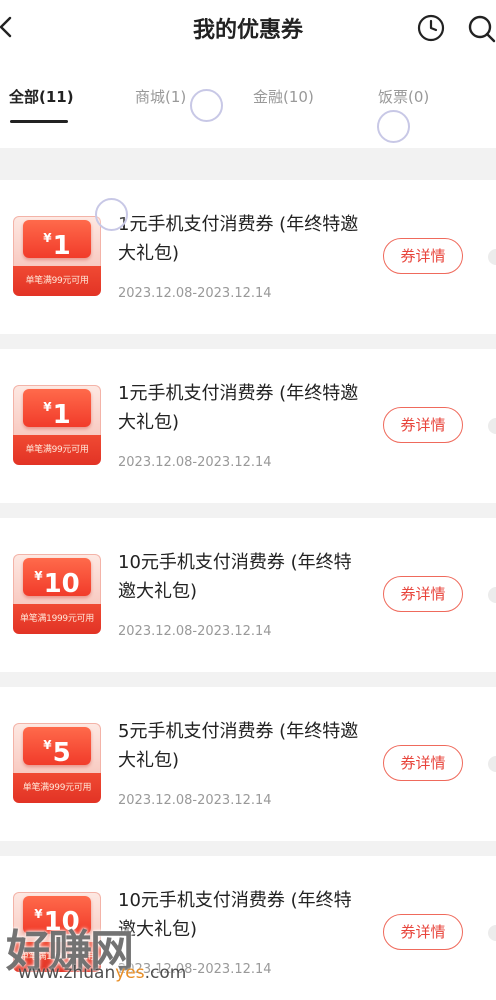 The width and height of the screenshot is (496, 1000). I want to click on coupon-badge: ¥10 单笔满1999元可用, so click(57, 595).